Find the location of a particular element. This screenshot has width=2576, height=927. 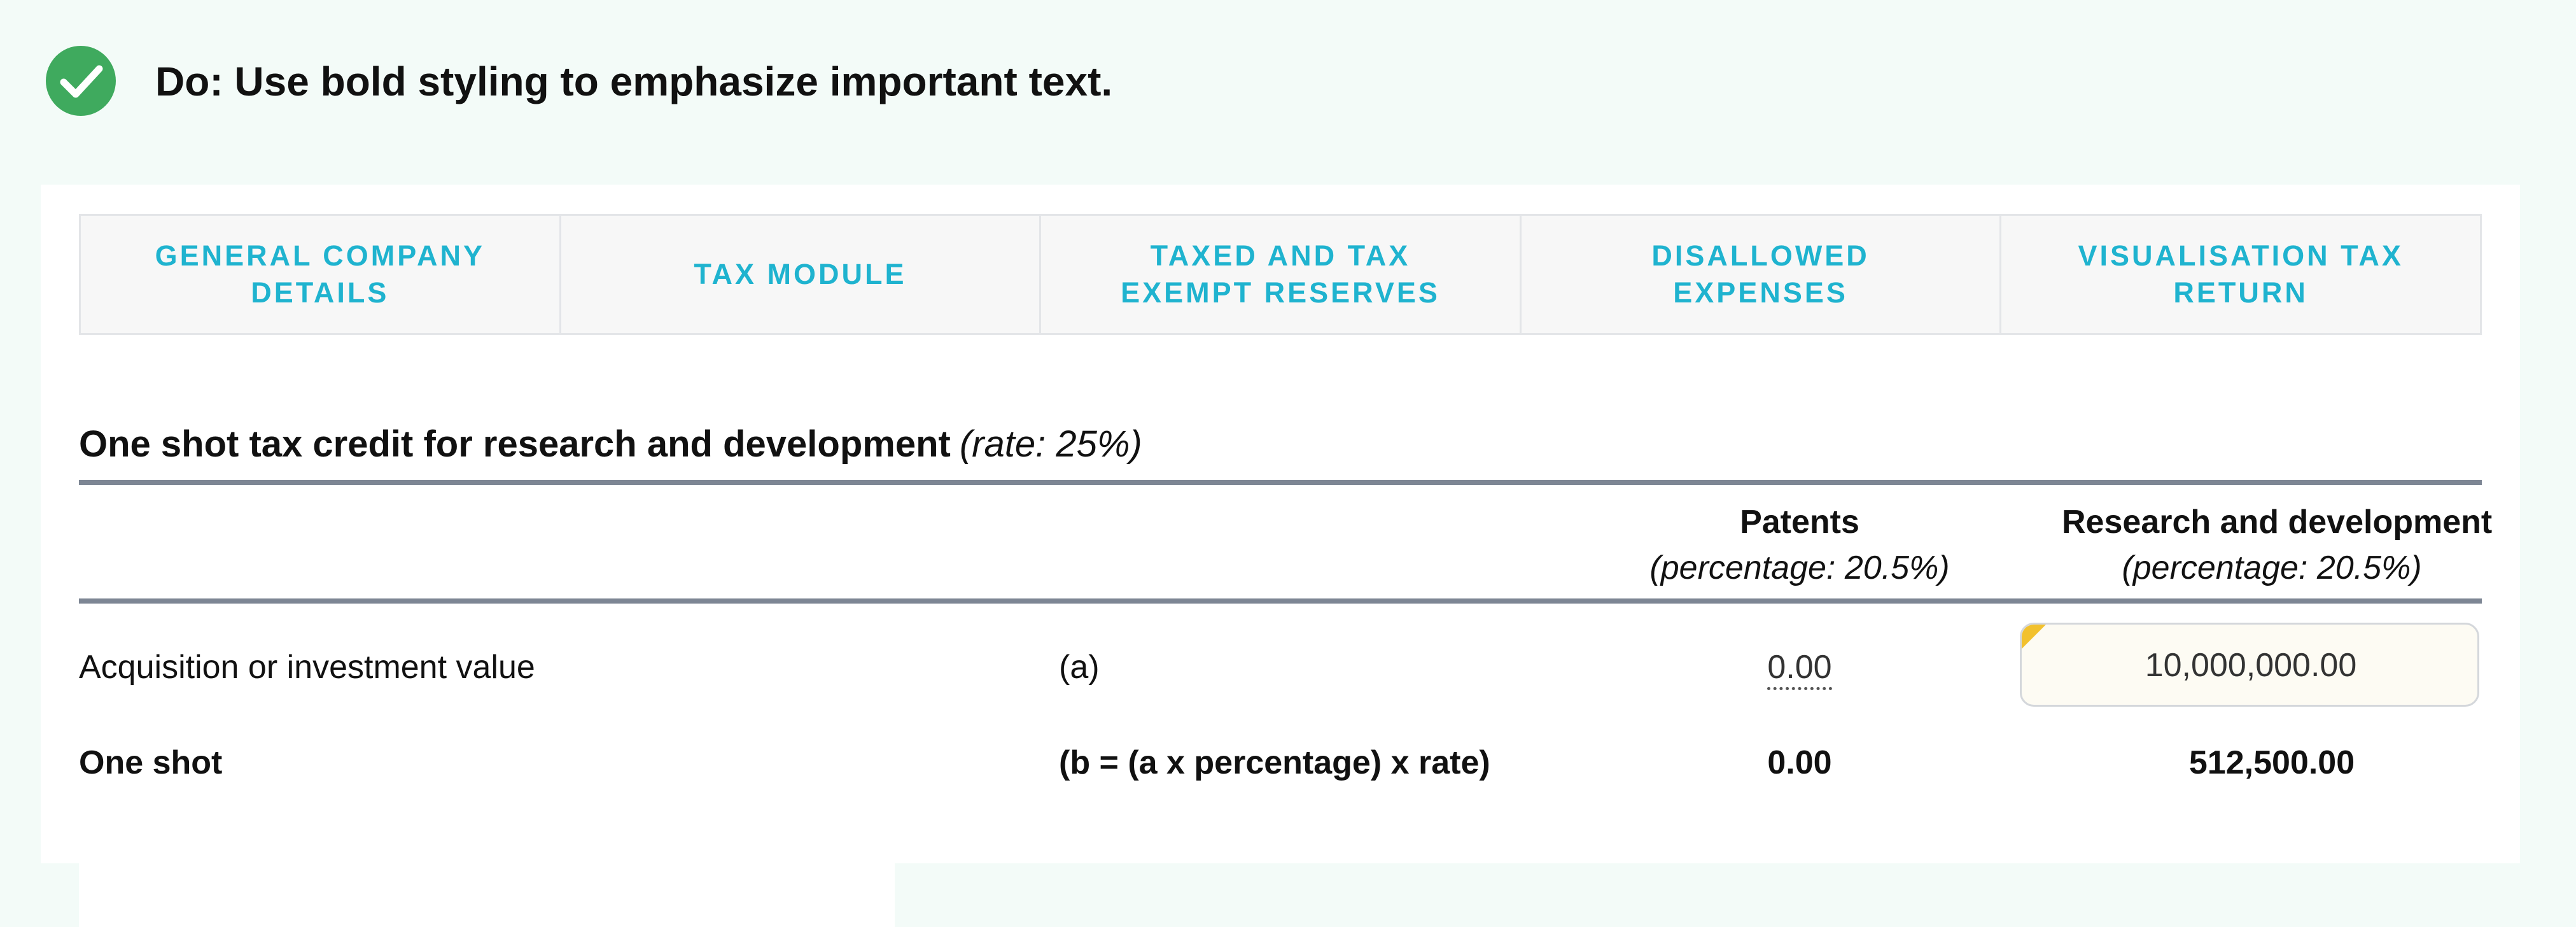

section-title-rate: (rate: 25%) is located at coordinates (1050, 444).